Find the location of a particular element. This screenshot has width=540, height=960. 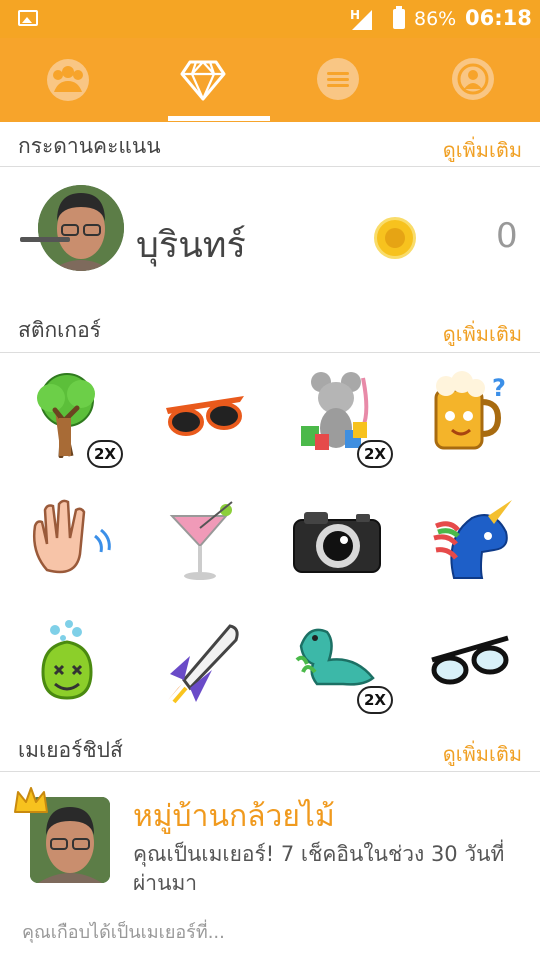

network-type: H is located at coordinates (355, 15).